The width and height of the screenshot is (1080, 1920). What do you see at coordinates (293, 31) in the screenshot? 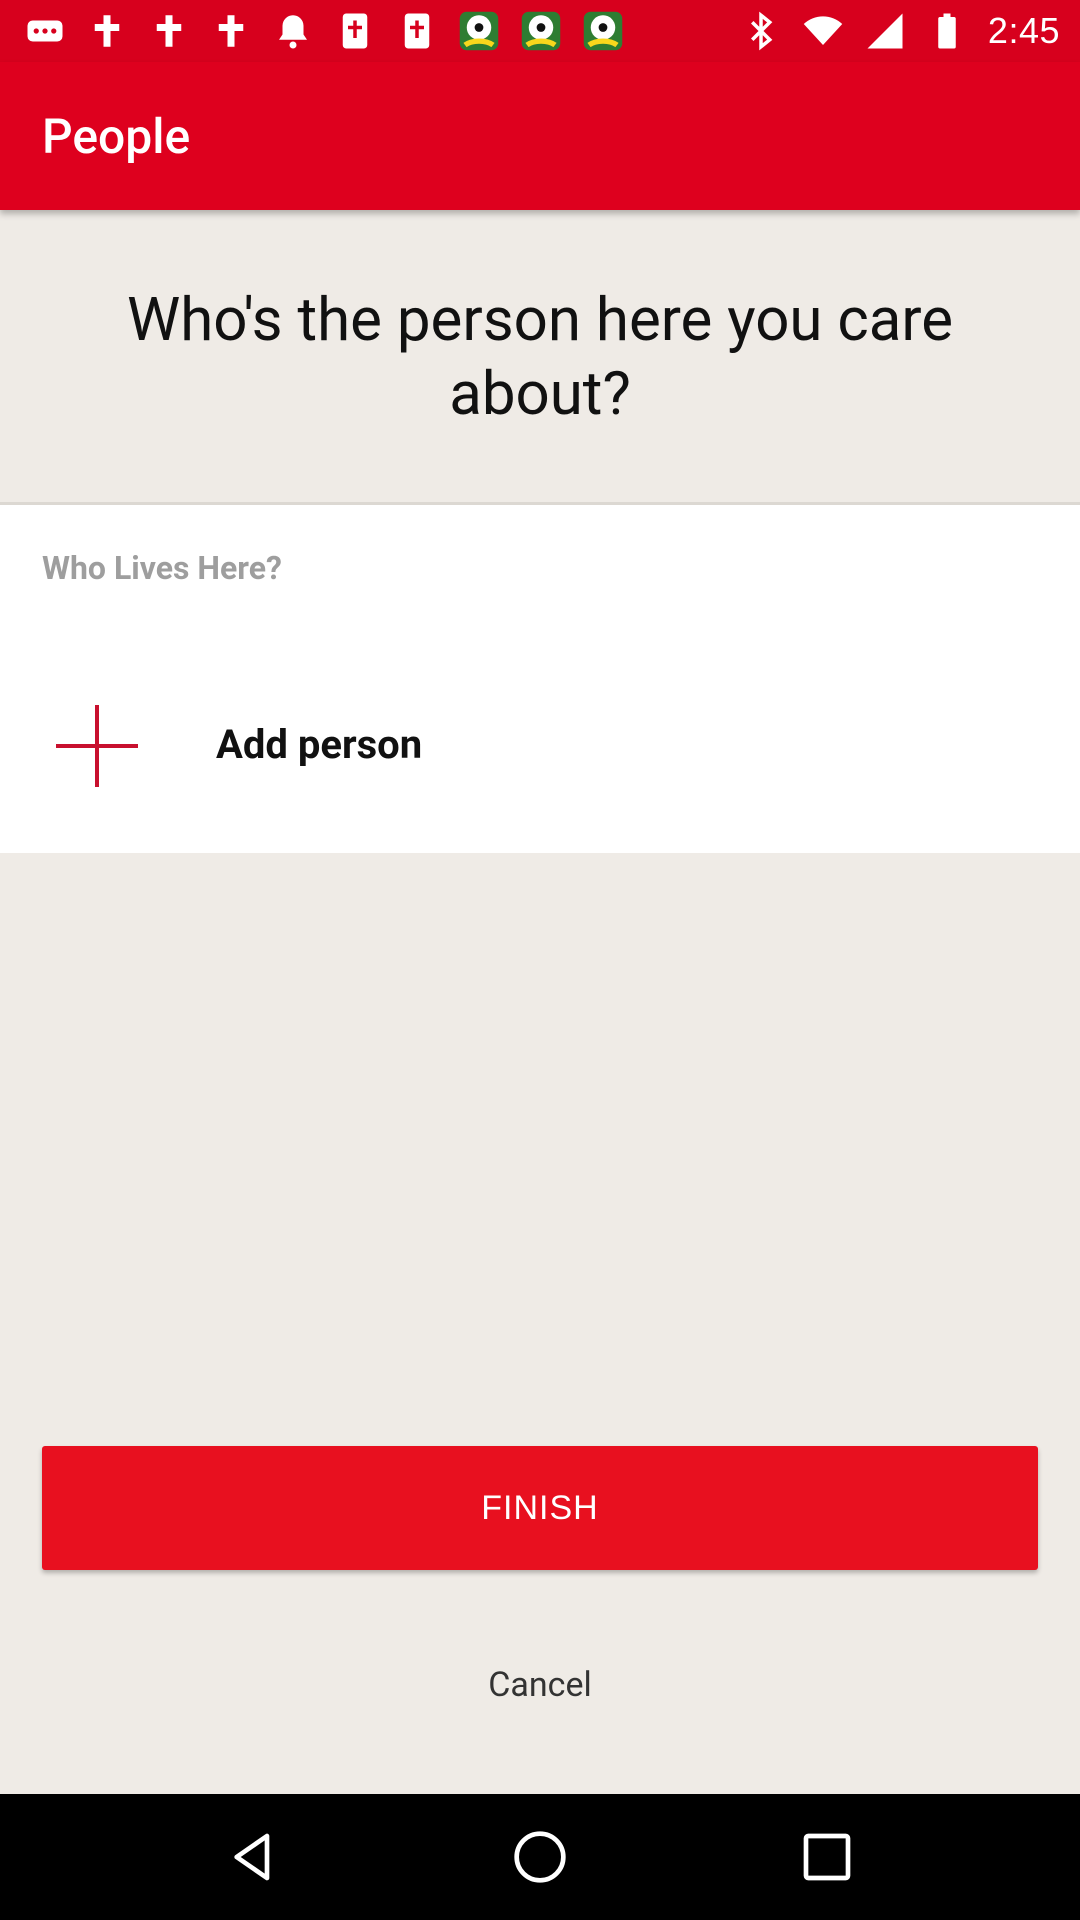
I see `bell-icon` at bounding box center [293, 31].